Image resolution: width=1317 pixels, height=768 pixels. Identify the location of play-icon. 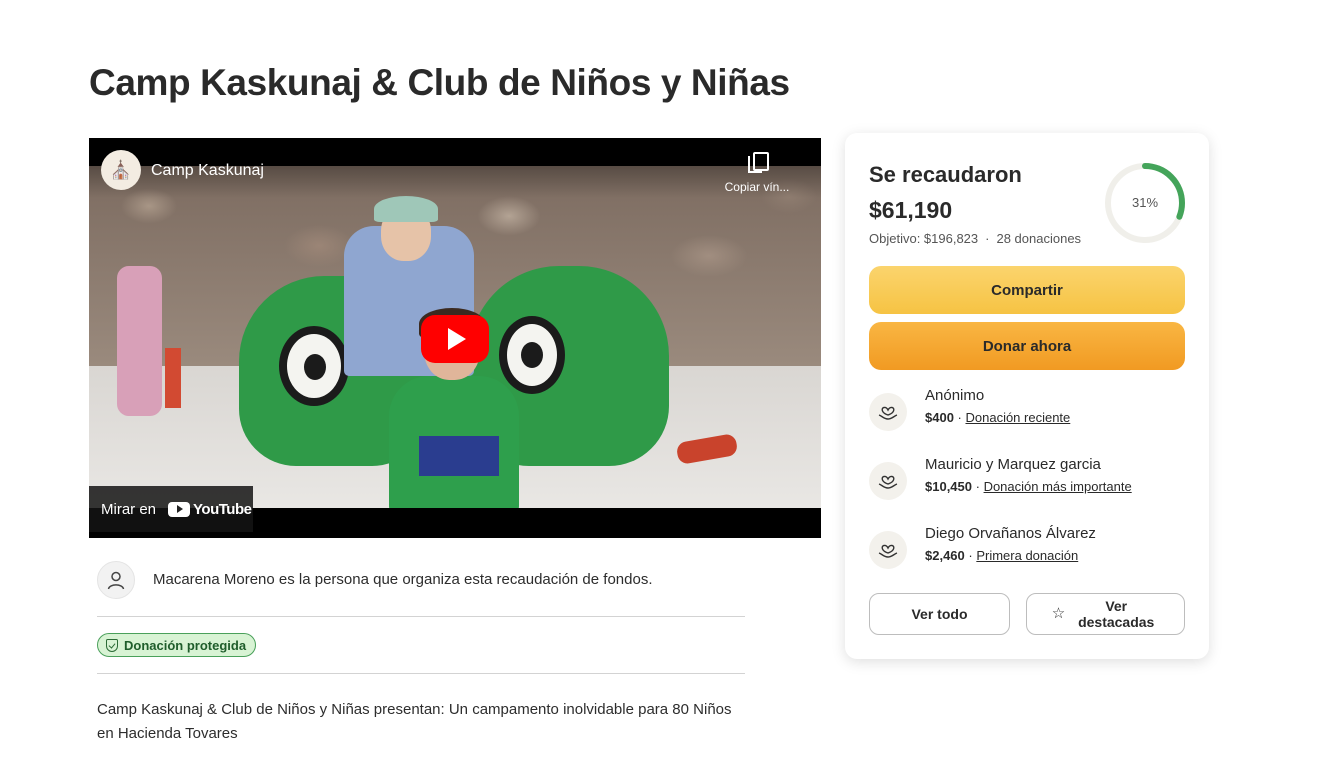
(455, 339).